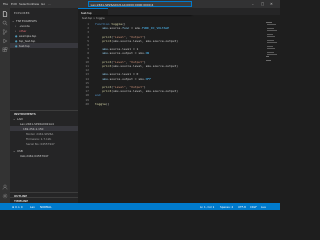 This screenshot has width=320, height=240. What do you see at coordinates (93, 11) in the screenshot?
I see `tab-test-tsp: test.tsp` at bounding box center [93, 11].